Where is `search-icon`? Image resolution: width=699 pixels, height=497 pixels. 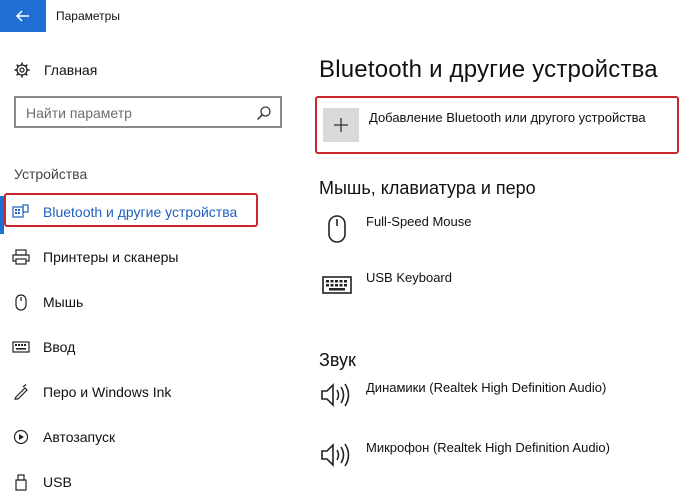 search-icon is located at coordinates (263, 113).